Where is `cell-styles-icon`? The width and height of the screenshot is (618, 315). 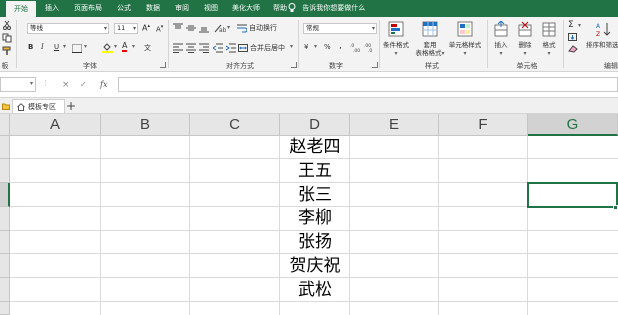
cell-styles-icon is located at coordinates (465, 29).